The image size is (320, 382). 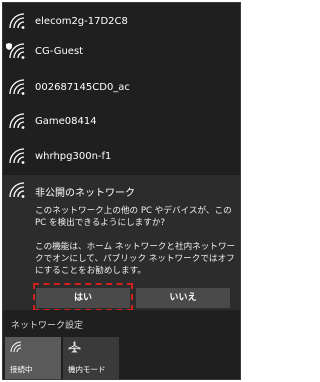 What do you see at coordinates (33, 358) in the screenshot?
I see `wifi-toggle-tile: 接続中` at bounding box center [33, 358].